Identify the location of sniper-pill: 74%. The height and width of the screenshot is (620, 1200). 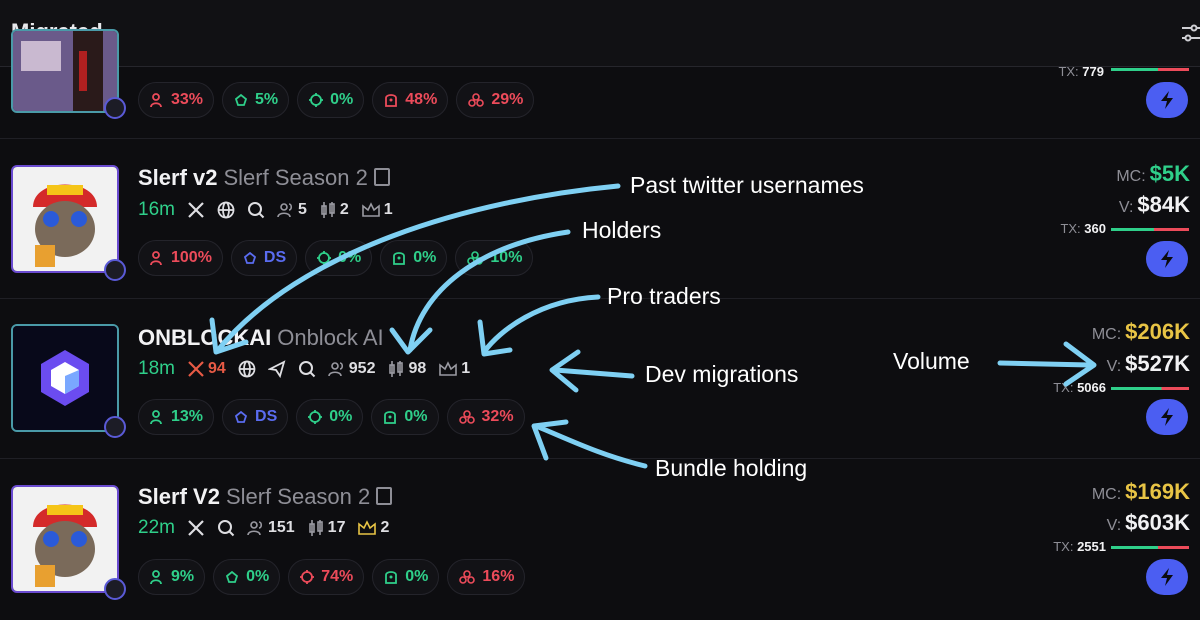
(326, 577).